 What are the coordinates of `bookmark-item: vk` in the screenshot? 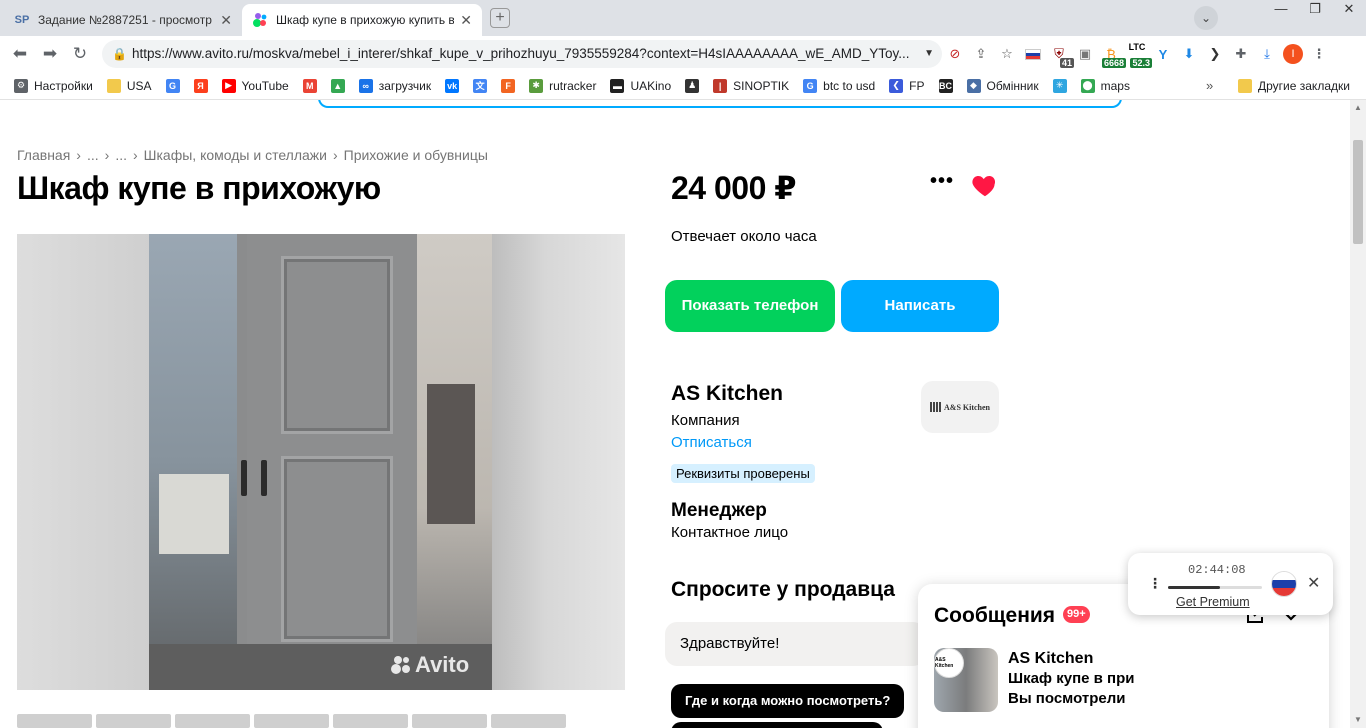 It's located at (452, 85).